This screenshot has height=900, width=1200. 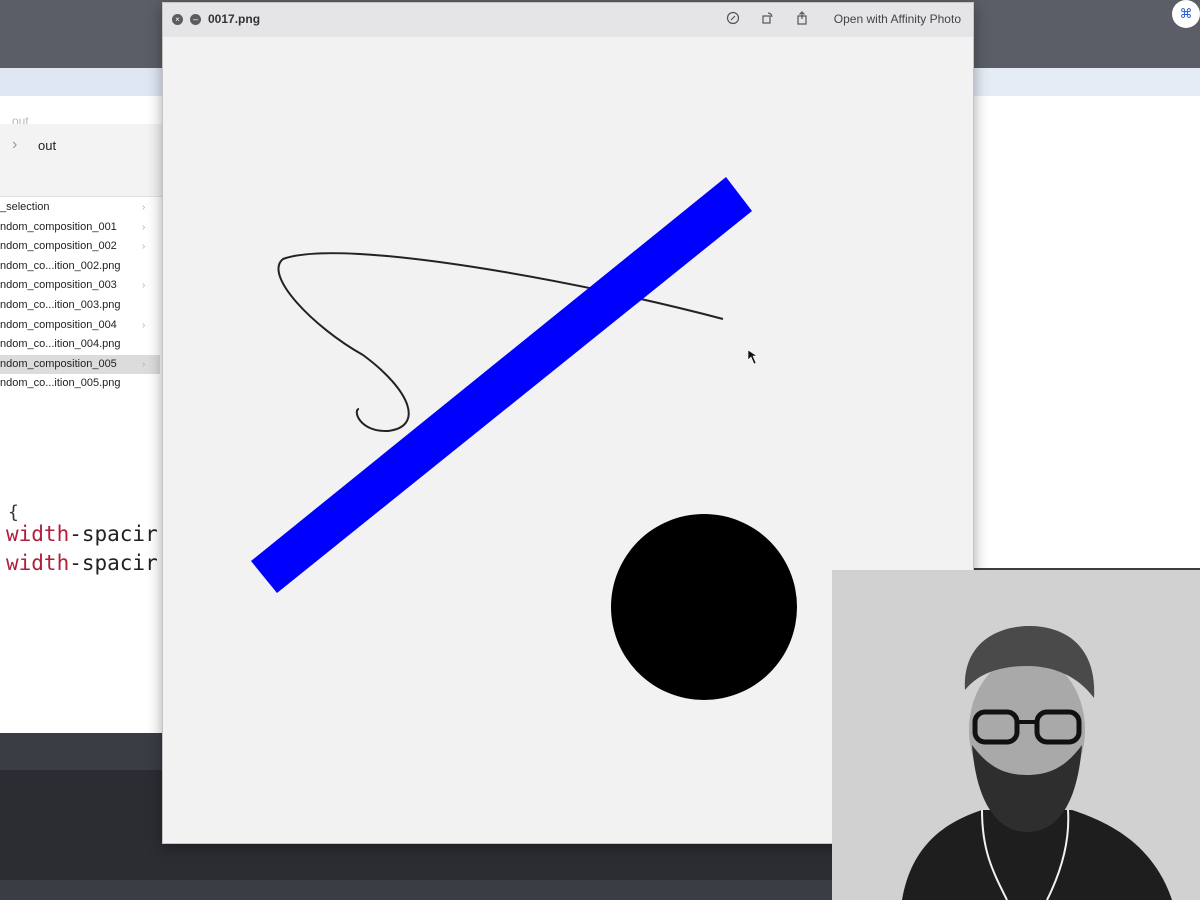 I want to click on window-title: 0017.png, so click(x=234, y=19).